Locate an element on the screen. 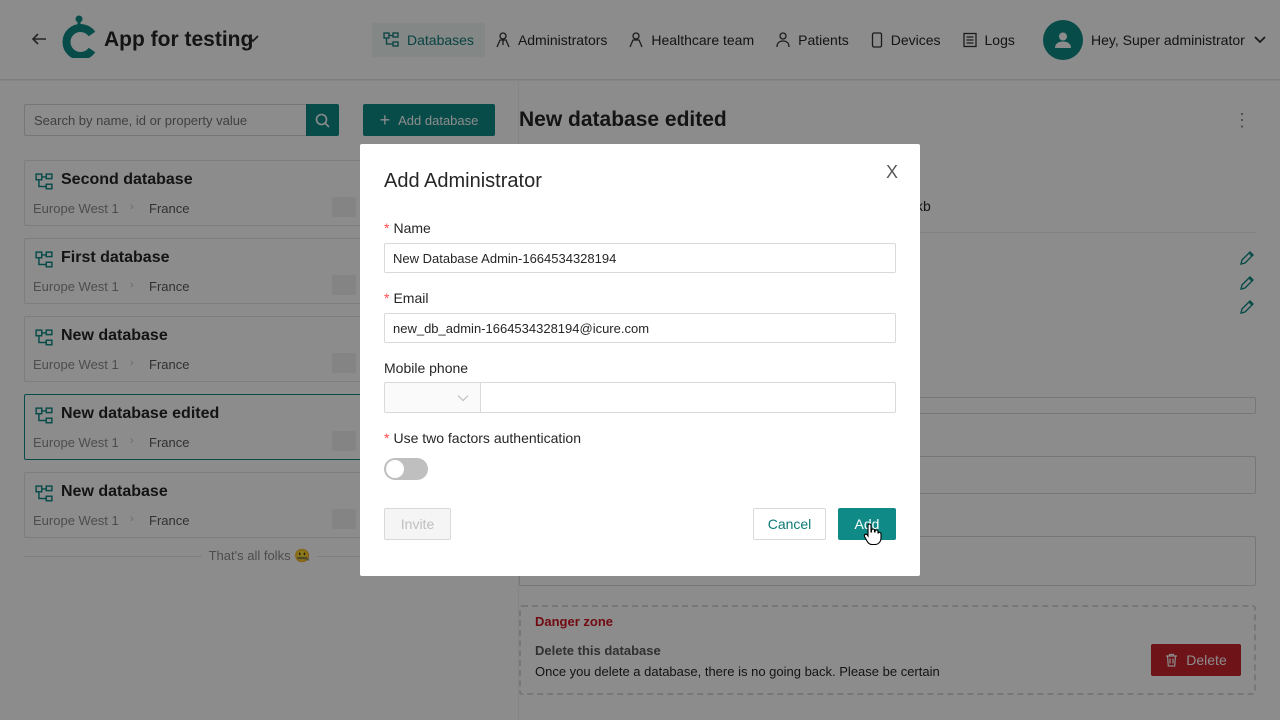 This screenshot has width=1280, height=720. country-code-select is located at coordinates (432, 397).